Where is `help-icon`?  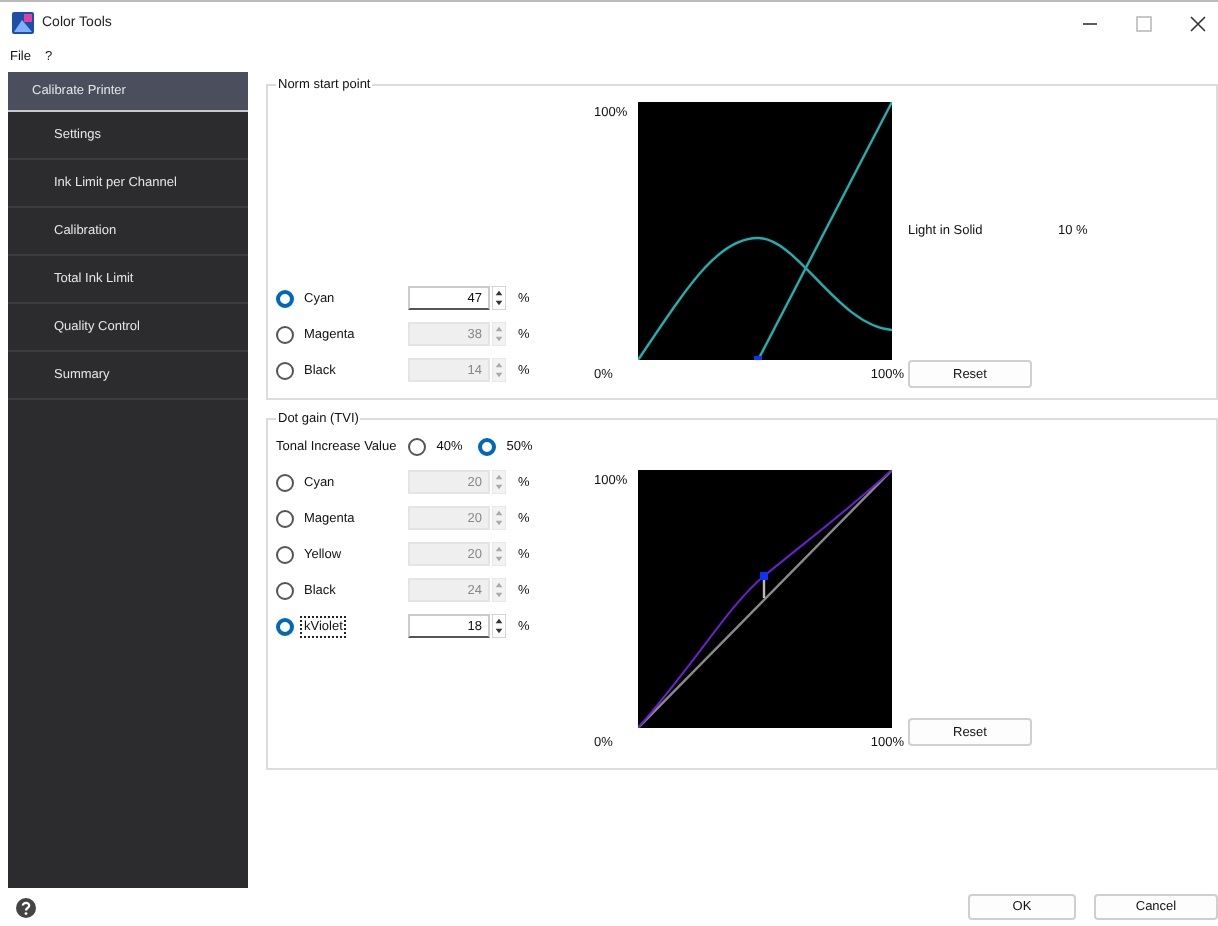
help-icon is located at coordinates (26, 907).